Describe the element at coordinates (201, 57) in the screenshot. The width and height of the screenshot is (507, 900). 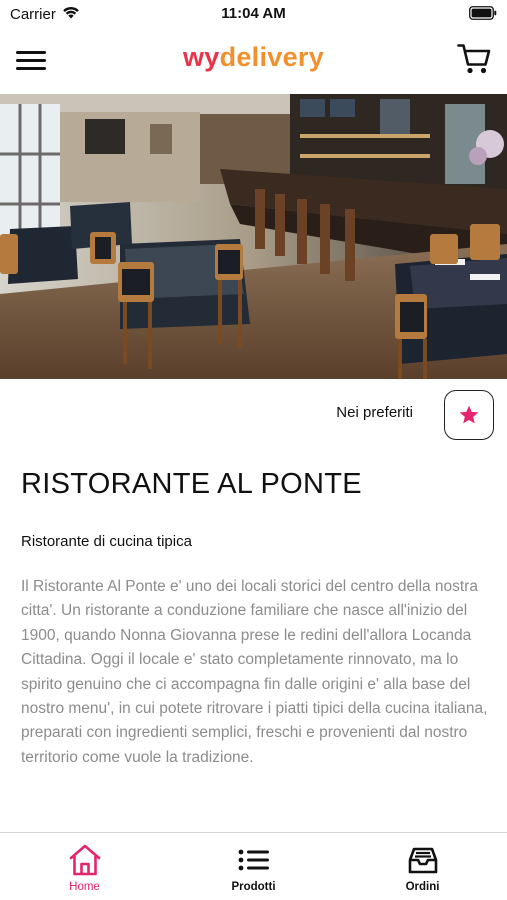
I see `brand-part-1: wy` at that location.